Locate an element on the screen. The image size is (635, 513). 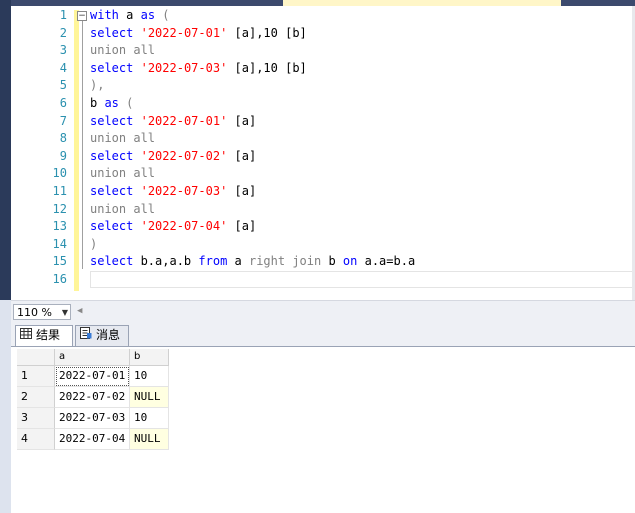
line-number-gutter: 1 2 3 4 5 6 7 8 9 10 11 12 13 14 15 16 is located at coordinates (41, 153).